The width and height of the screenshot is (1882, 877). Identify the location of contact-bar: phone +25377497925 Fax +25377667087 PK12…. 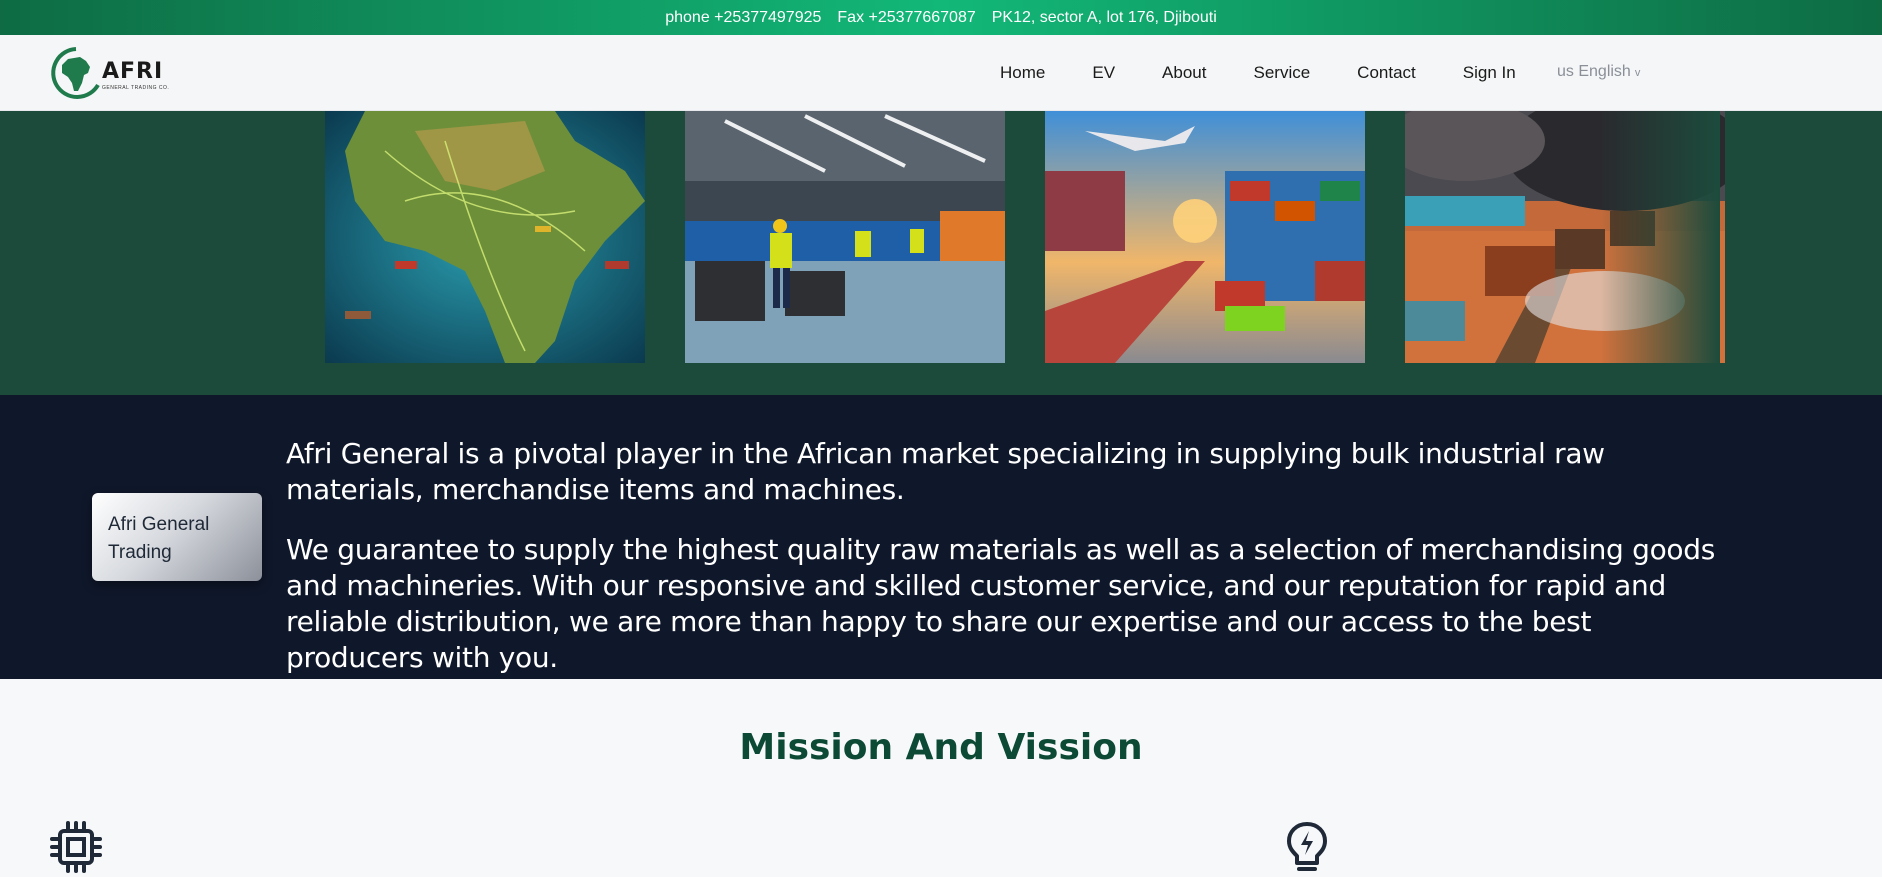
(941, 17).